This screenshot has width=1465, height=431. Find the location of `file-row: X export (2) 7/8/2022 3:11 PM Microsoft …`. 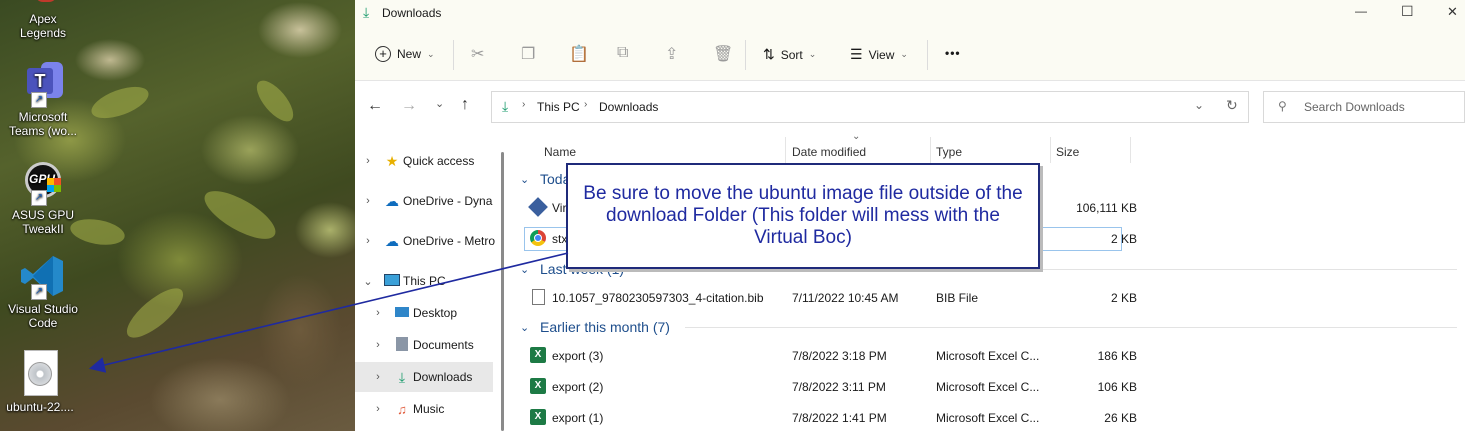

file-row: X export (2) 7/8/2022 3:11 PM Microsoft … is located at coordinates (995, 387).